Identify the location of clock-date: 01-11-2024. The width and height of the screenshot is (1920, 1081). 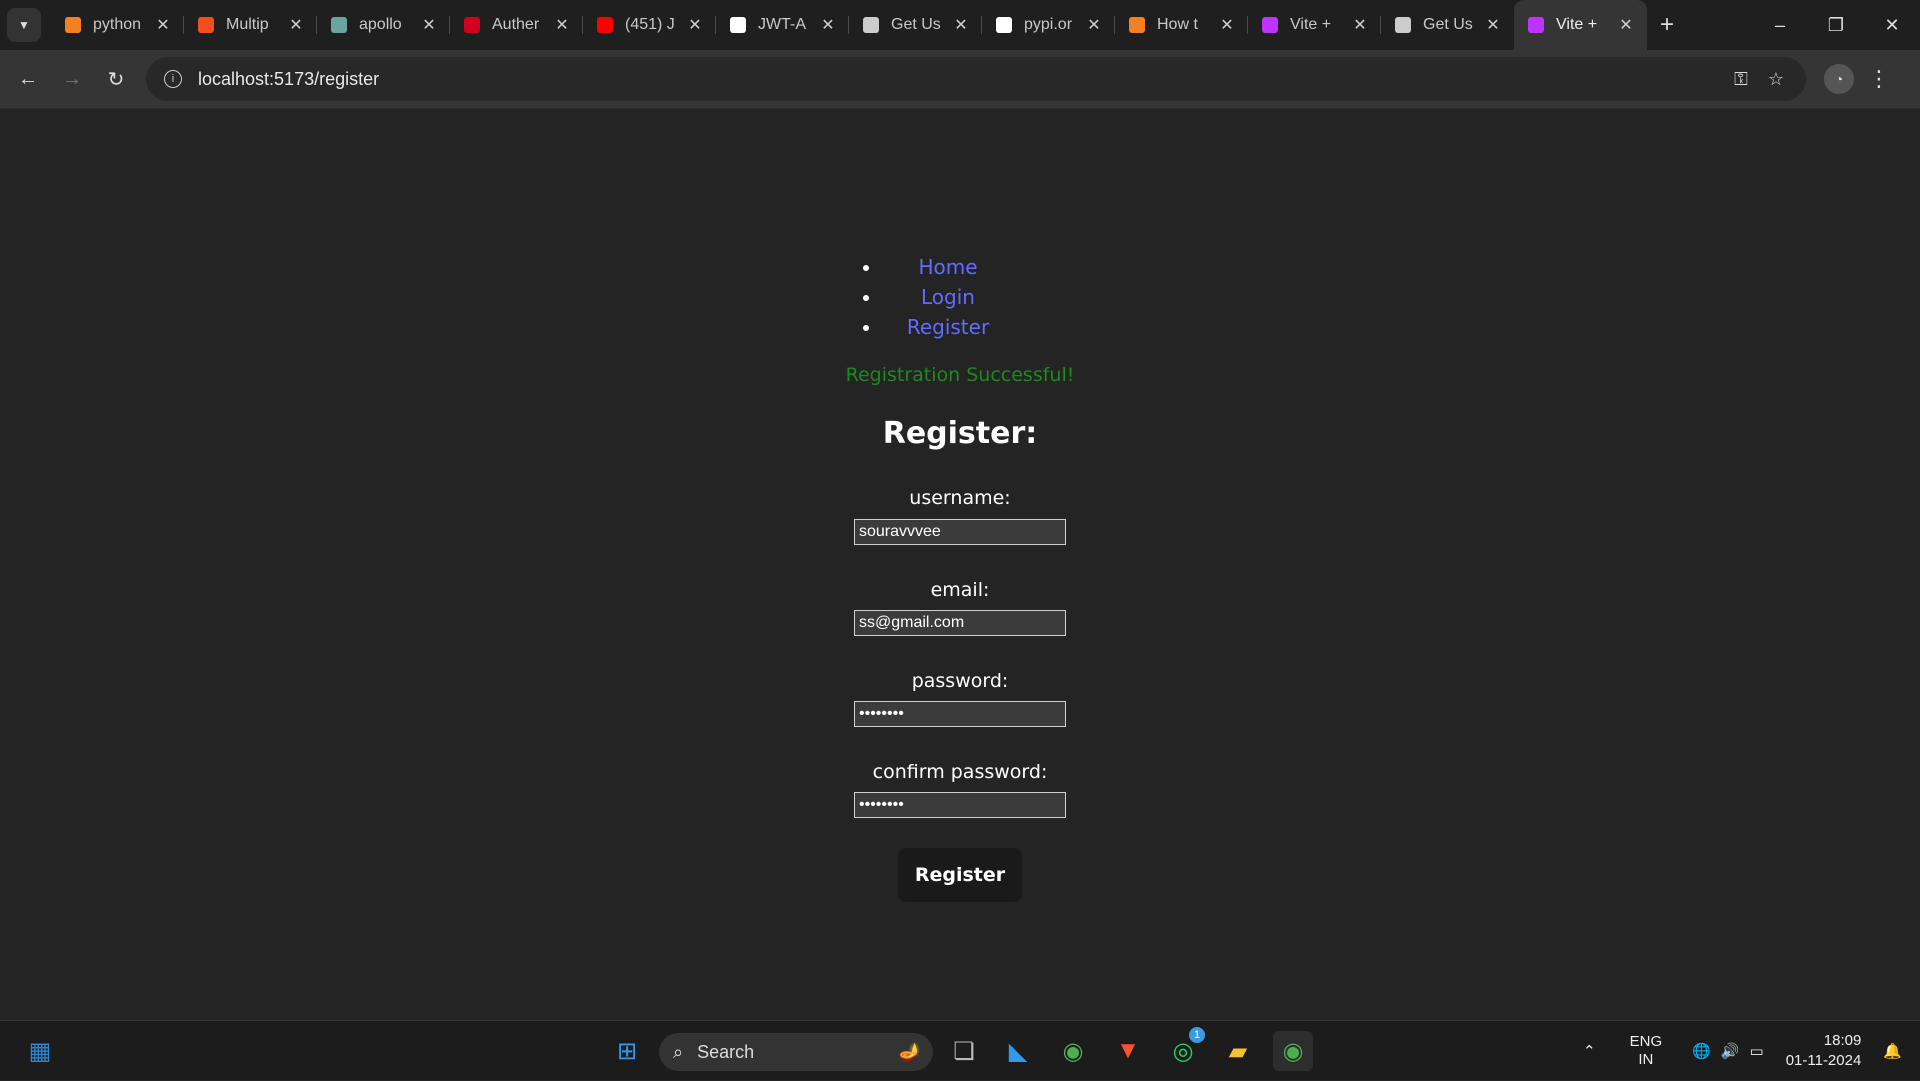
(1823, 1060).